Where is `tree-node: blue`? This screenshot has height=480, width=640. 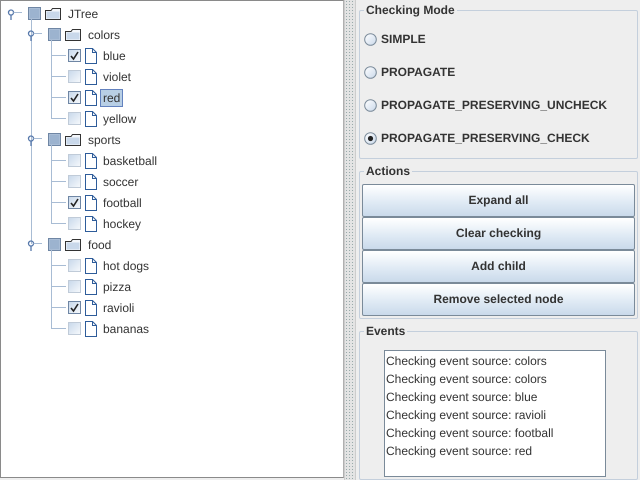 tree-node: blue is located at coordinates (114, 55).